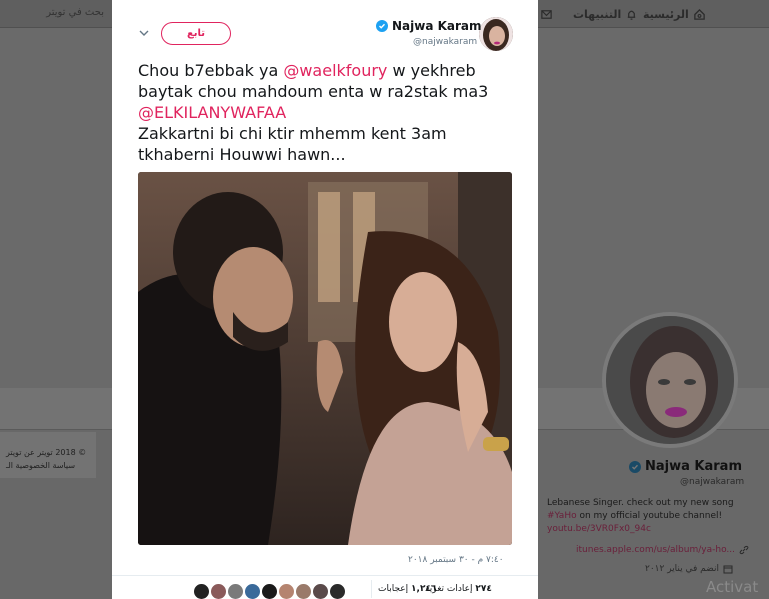  Describe the element at coordinates (597, 14) in the screenshot. I see `nav-notifications-label: التنبيهات` at that location.